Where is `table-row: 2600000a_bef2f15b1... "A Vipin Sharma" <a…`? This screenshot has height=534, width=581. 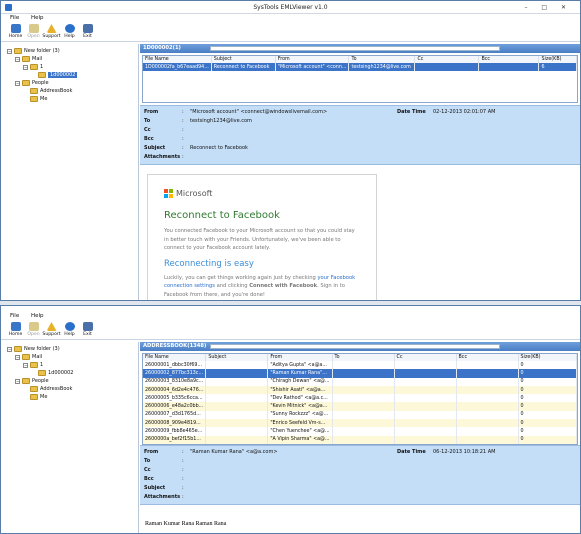 table-row: 2600000a_bef2f15b1... "A Vipin Sharma" <a… is located at coordinates (360, 439).